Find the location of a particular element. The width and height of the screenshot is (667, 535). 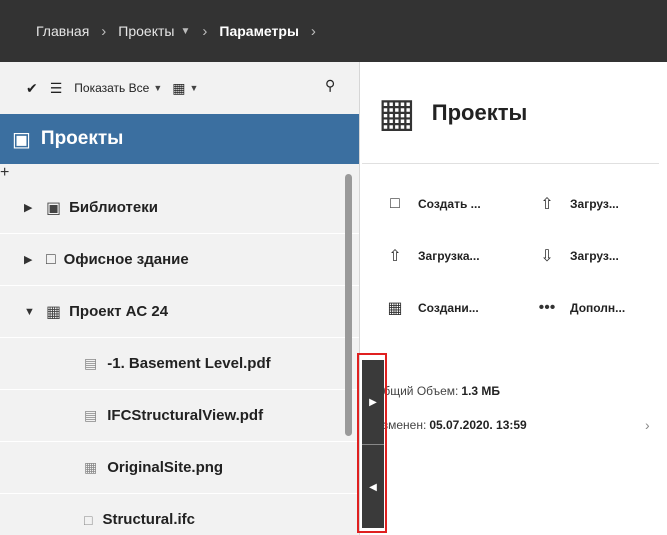

modified-date: Изменен: 05.07.2020. 13:59 › is located at coordinates (520, 425).